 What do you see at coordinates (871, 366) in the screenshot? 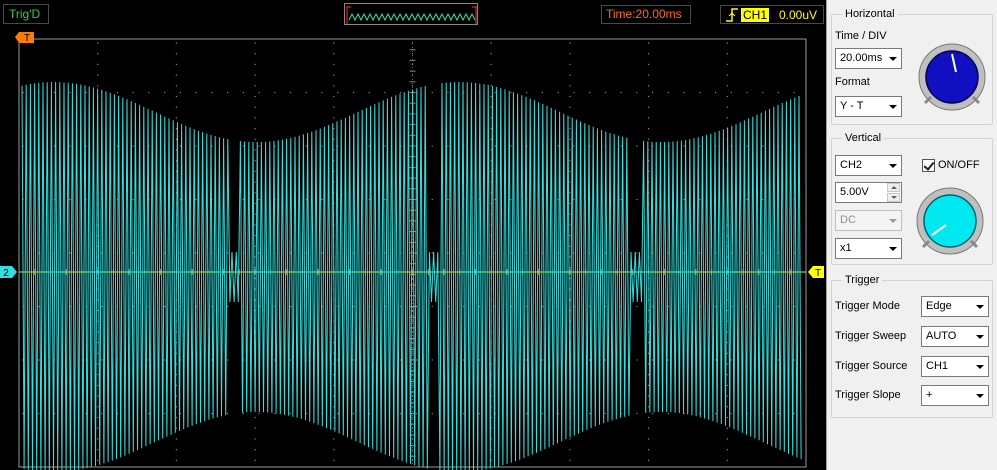
I see `trigger-source-label: Trigger Source` at bounding box center [871, 366].